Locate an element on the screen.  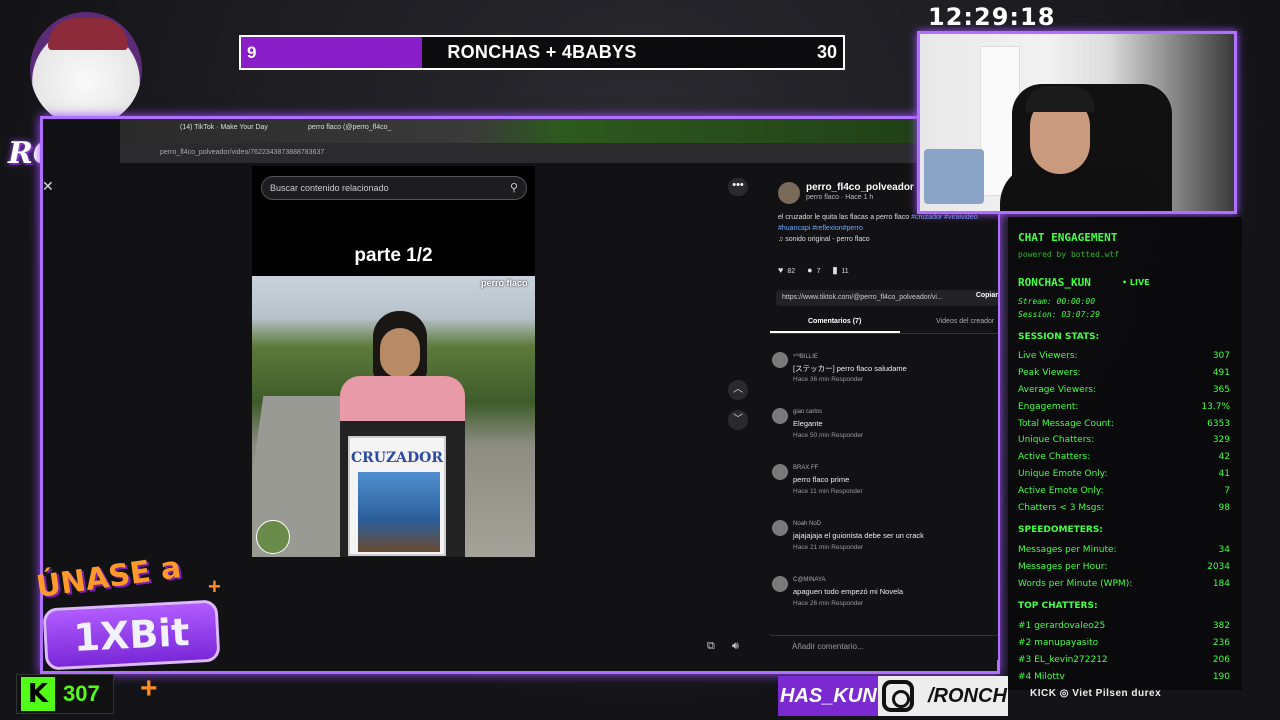
save-count: 11 is located at coordinates (845, 271).